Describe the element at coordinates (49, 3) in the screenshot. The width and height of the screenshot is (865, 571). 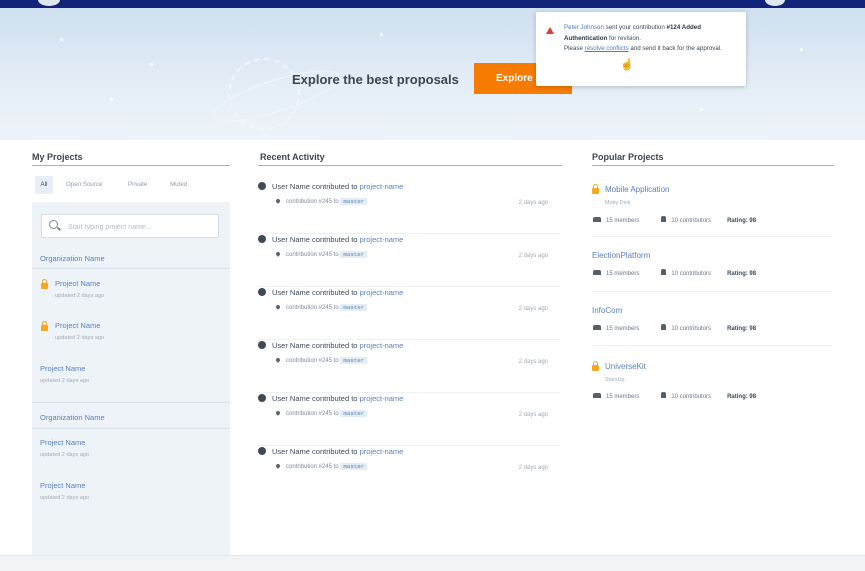
I see `logo-icon` at that location.